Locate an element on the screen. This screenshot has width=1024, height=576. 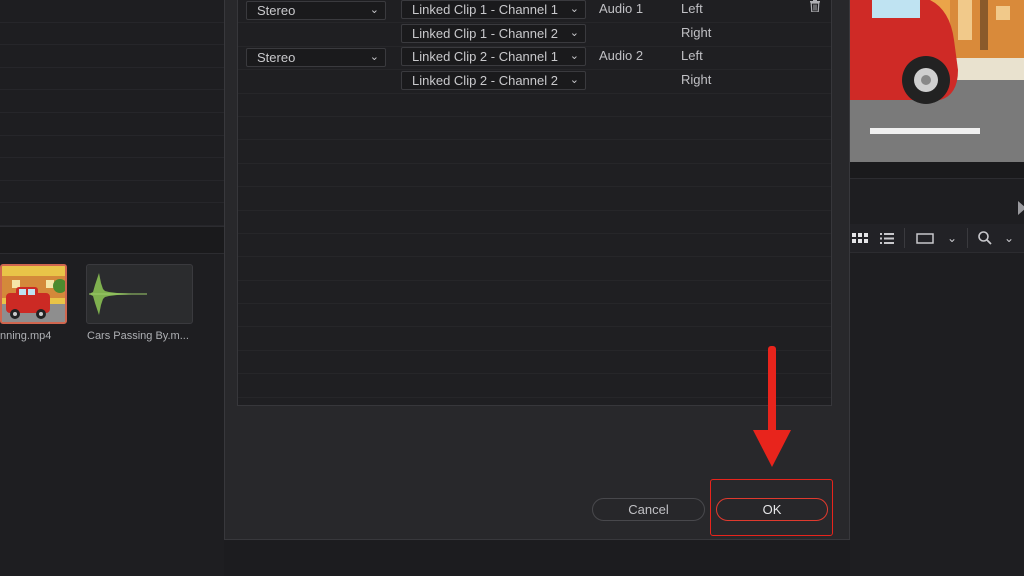
ok-highlight-box is located at coordinates (771, 507).